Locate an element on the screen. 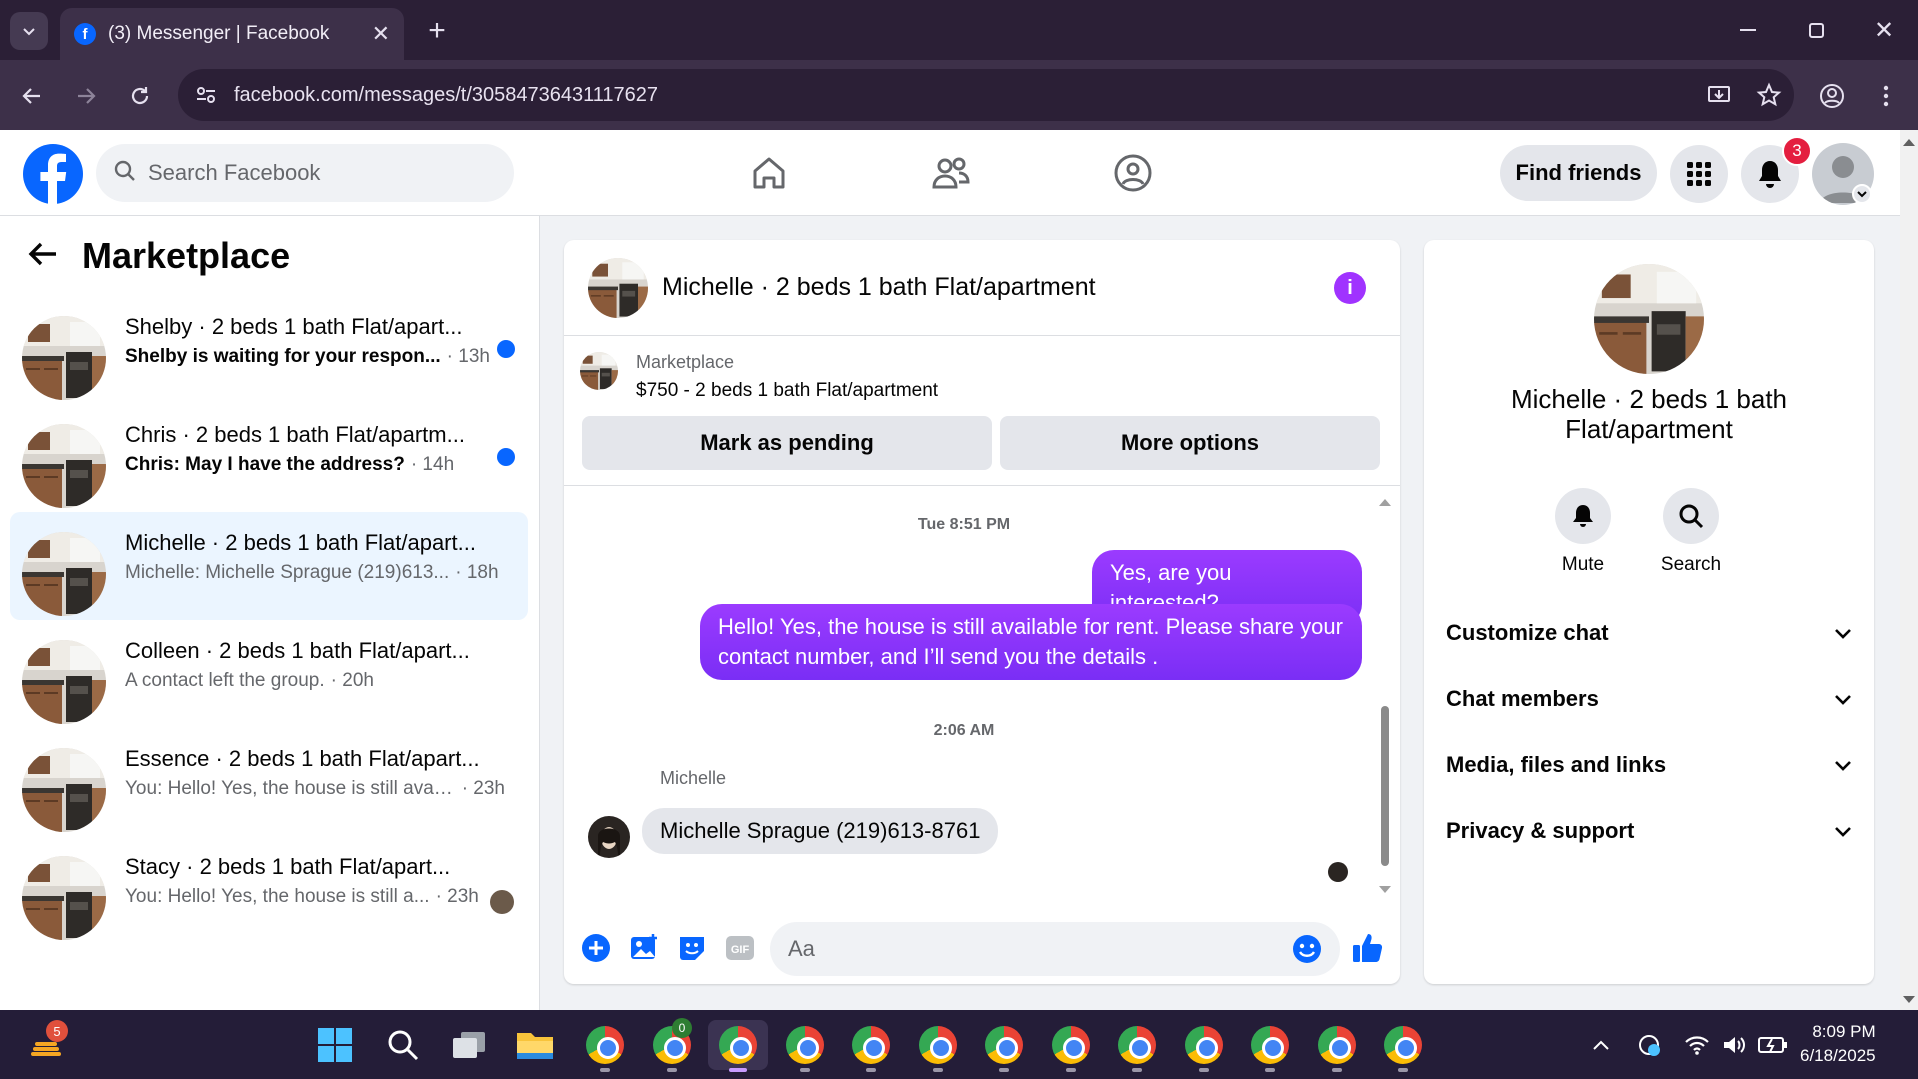 Image resolution: width=1918 pixels, height=1079 pixels. conversation-preview: Chris: May I have the address? · 14h is located at coordinates (315, 465).